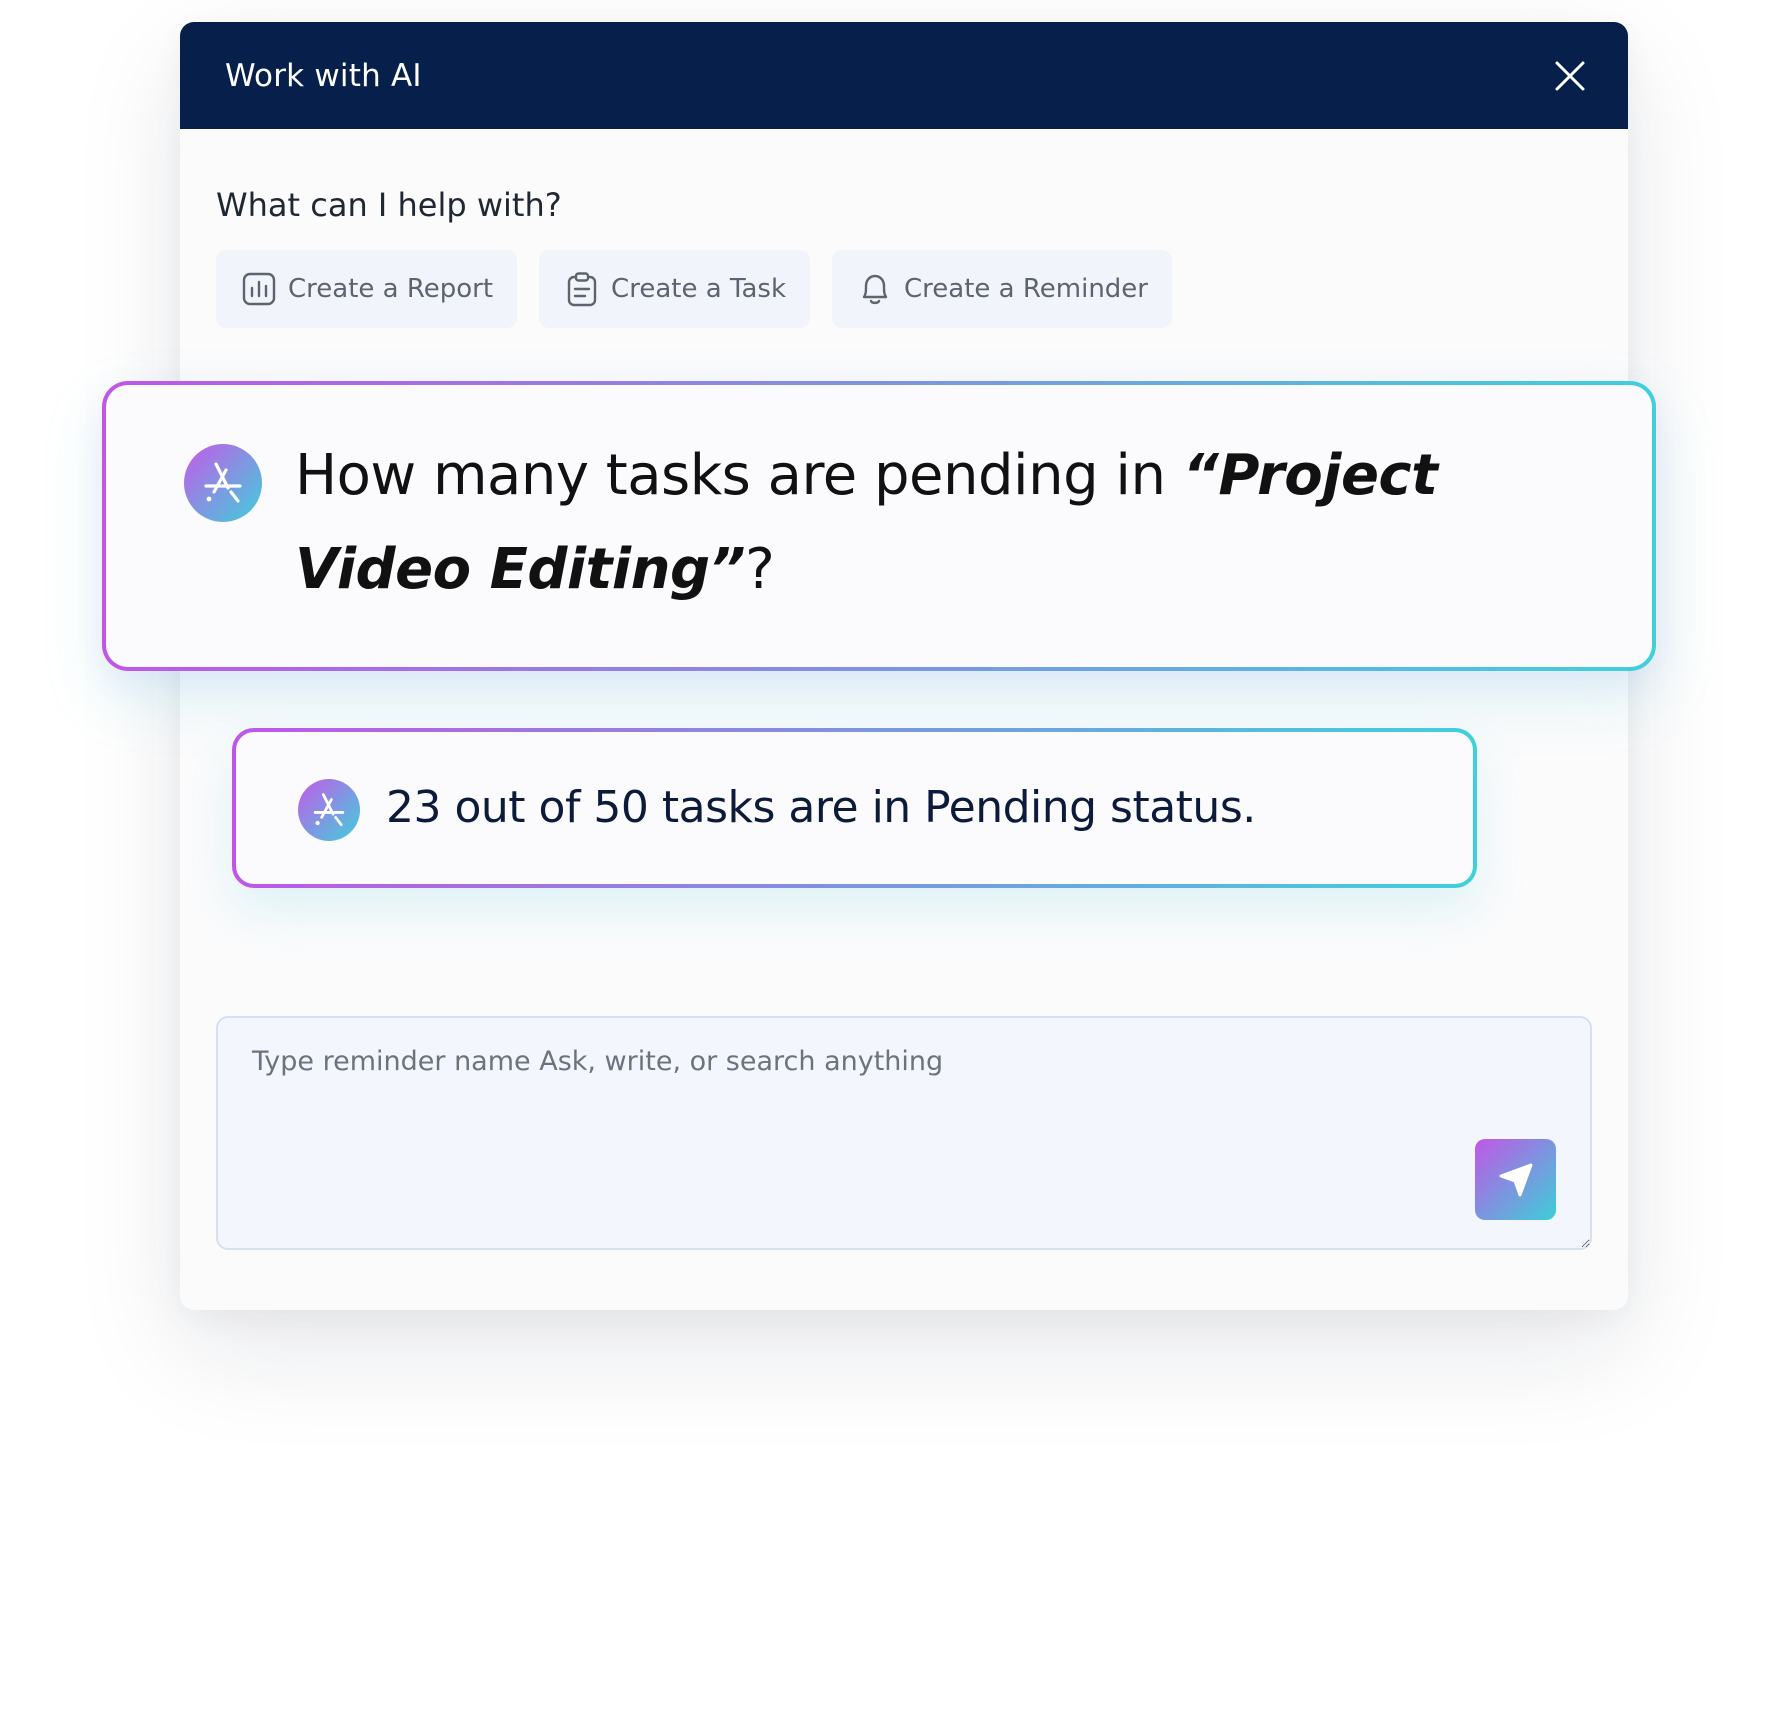 Image resolution: width=1766 pixels, height=1715 pixels. I want to click on prompt-input, so click(904, 1133).